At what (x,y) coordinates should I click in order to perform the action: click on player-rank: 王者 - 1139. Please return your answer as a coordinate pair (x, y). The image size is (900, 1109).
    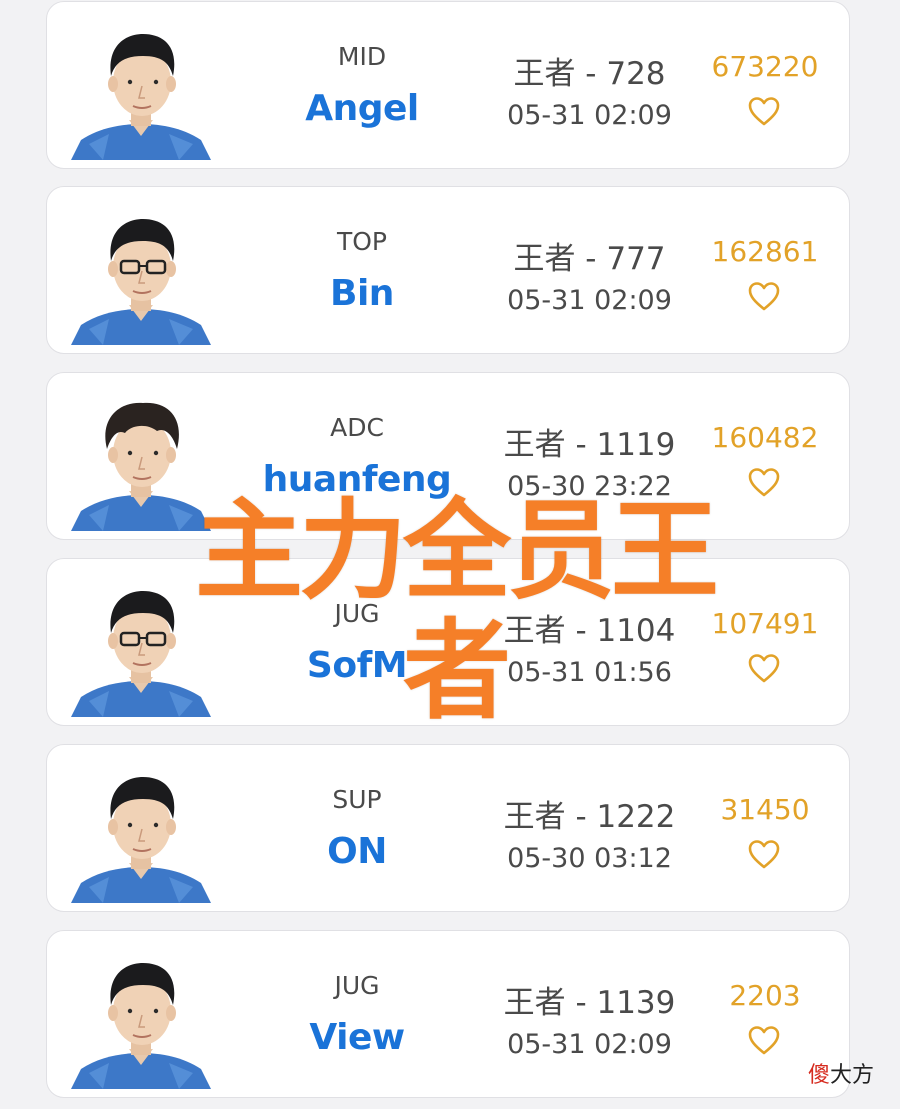
    Looking at the image, I should click on (589, 1003).